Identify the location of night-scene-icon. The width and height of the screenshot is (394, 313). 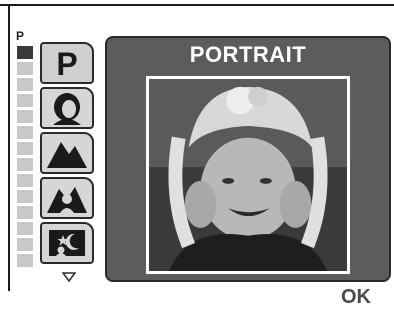
(67, 243).